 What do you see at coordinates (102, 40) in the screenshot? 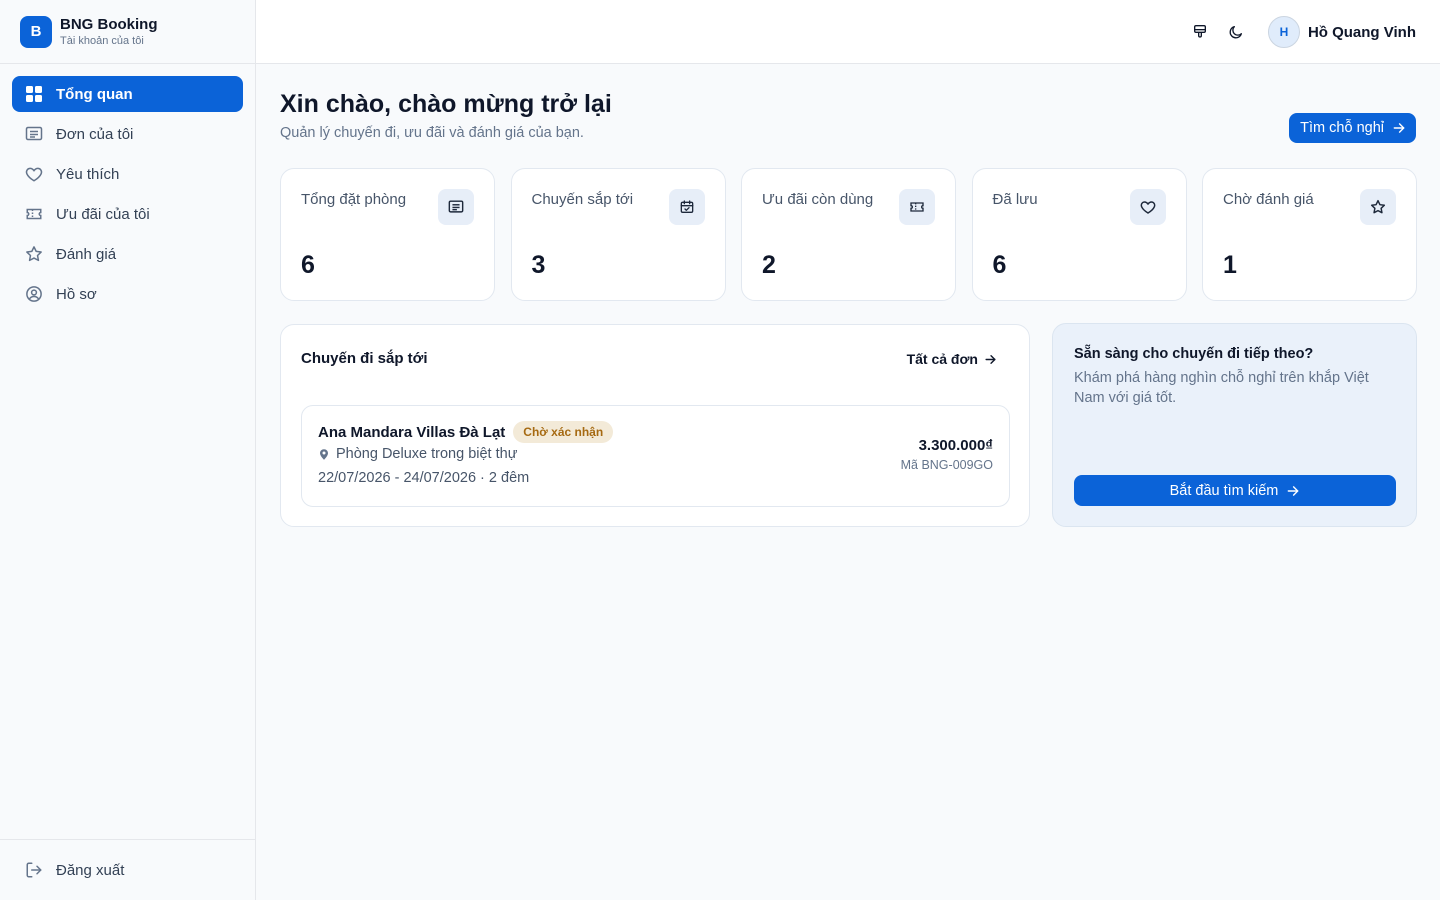
I see `brand-subtitle: Tài khoản của tôi` at bounding box center [102, 40].